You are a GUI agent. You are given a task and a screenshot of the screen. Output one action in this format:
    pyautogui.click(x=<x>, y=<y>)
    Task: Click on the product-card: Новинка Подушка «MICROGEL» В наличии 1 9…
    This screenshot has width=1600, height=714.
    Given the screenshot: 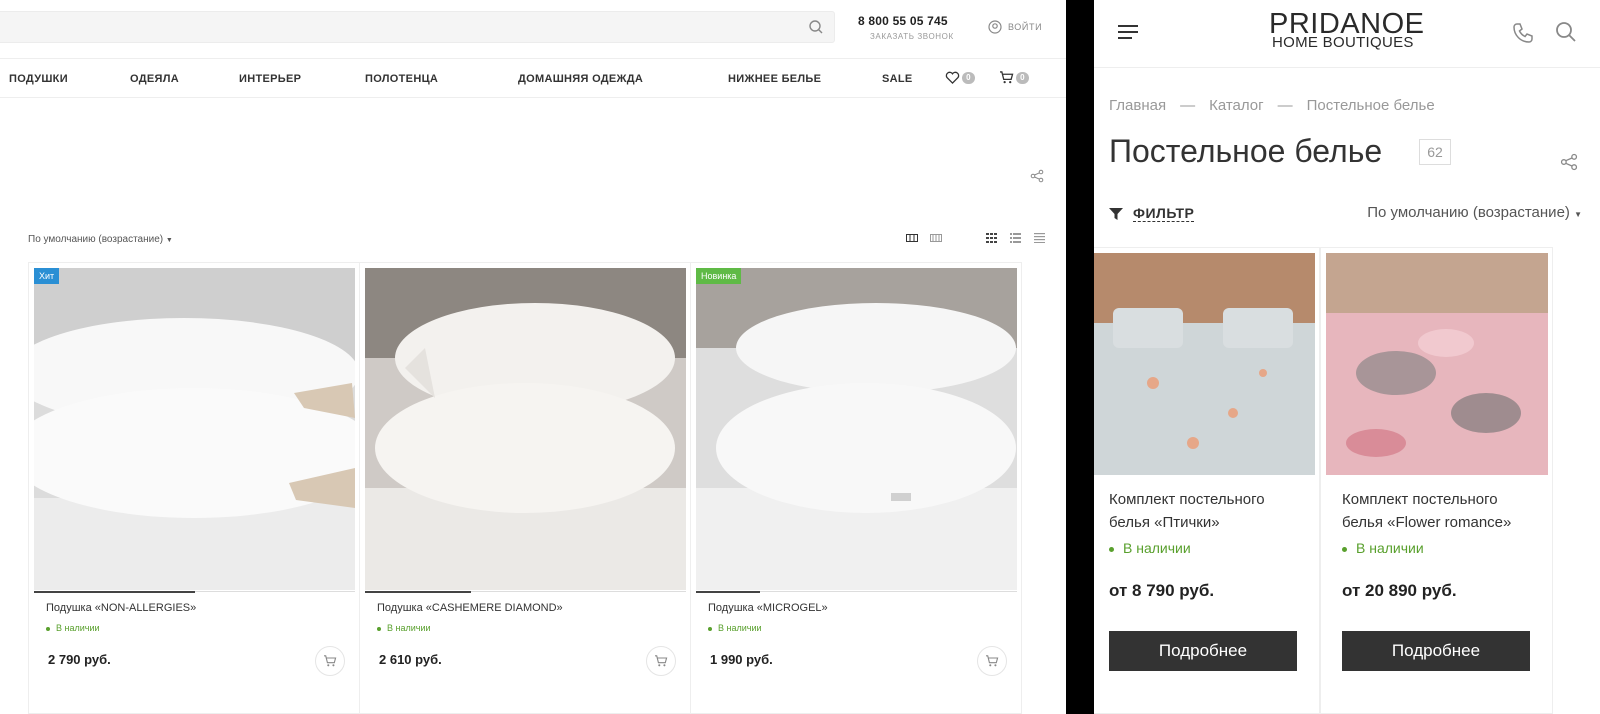 What is the action you would take?
    pyautogui.click(x=856, y=488)
    